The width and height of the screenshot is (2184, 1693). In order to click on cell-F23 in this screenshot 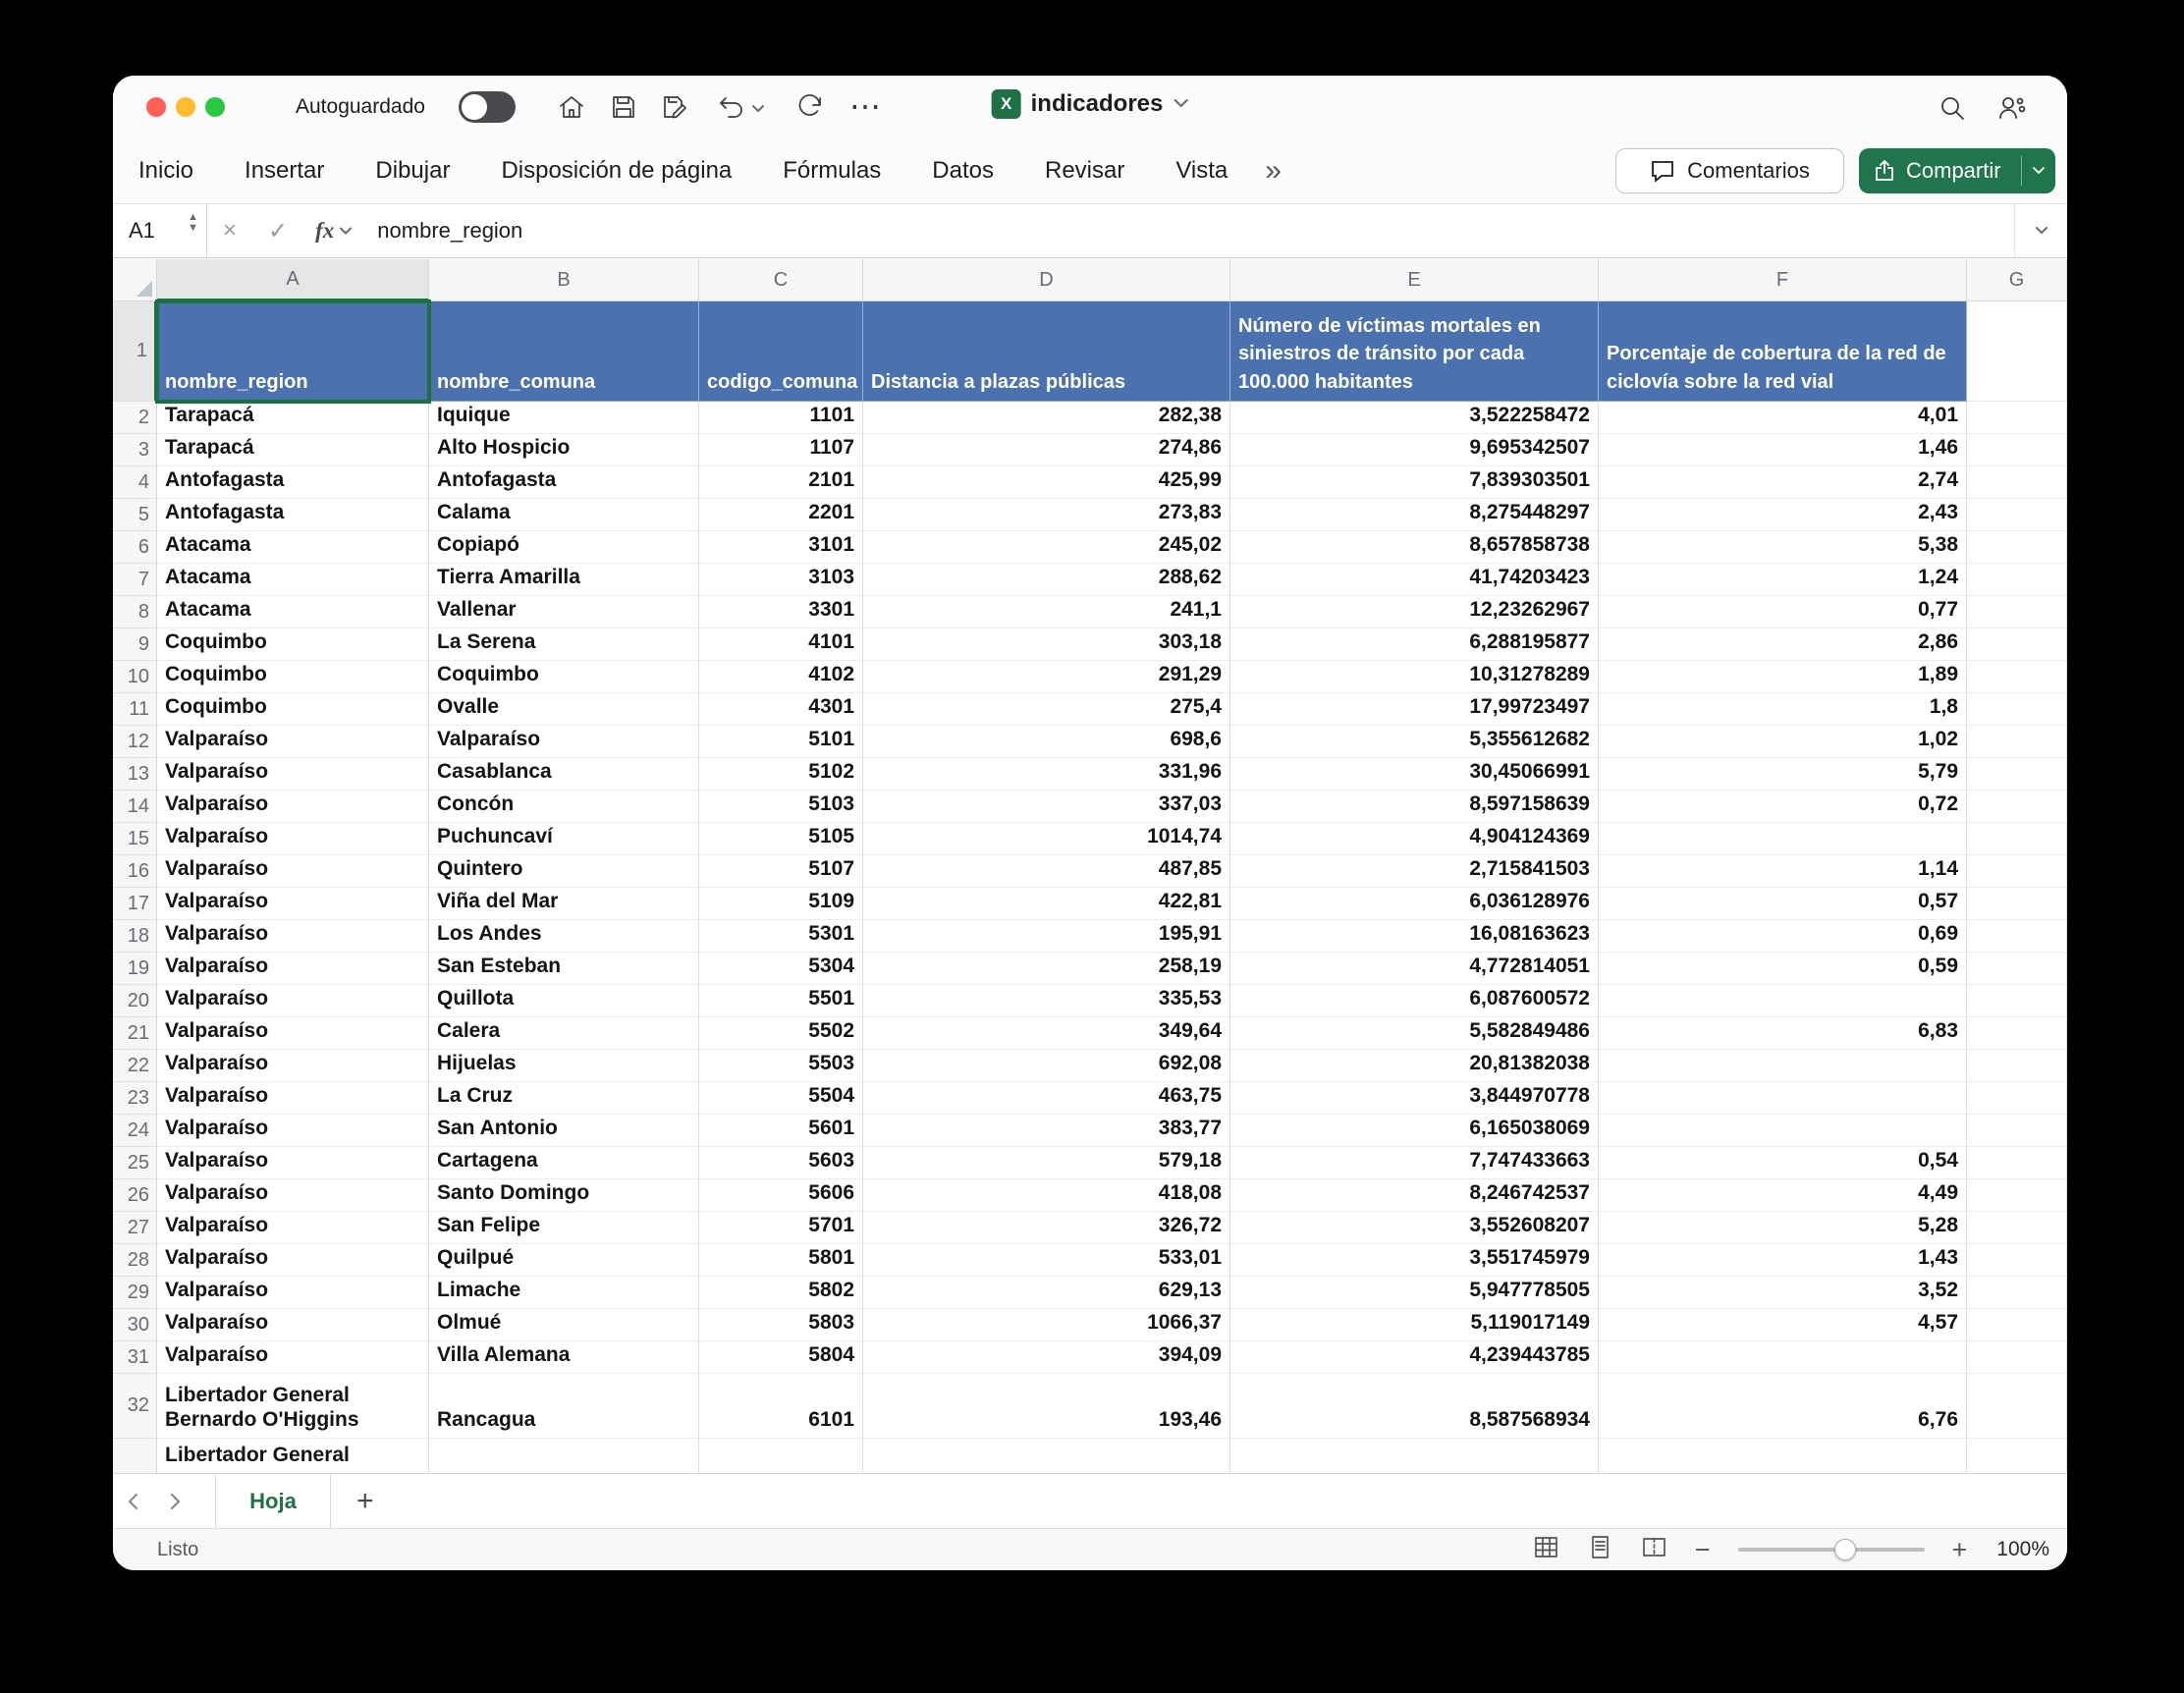, I will do `click(1783, 1098)`.